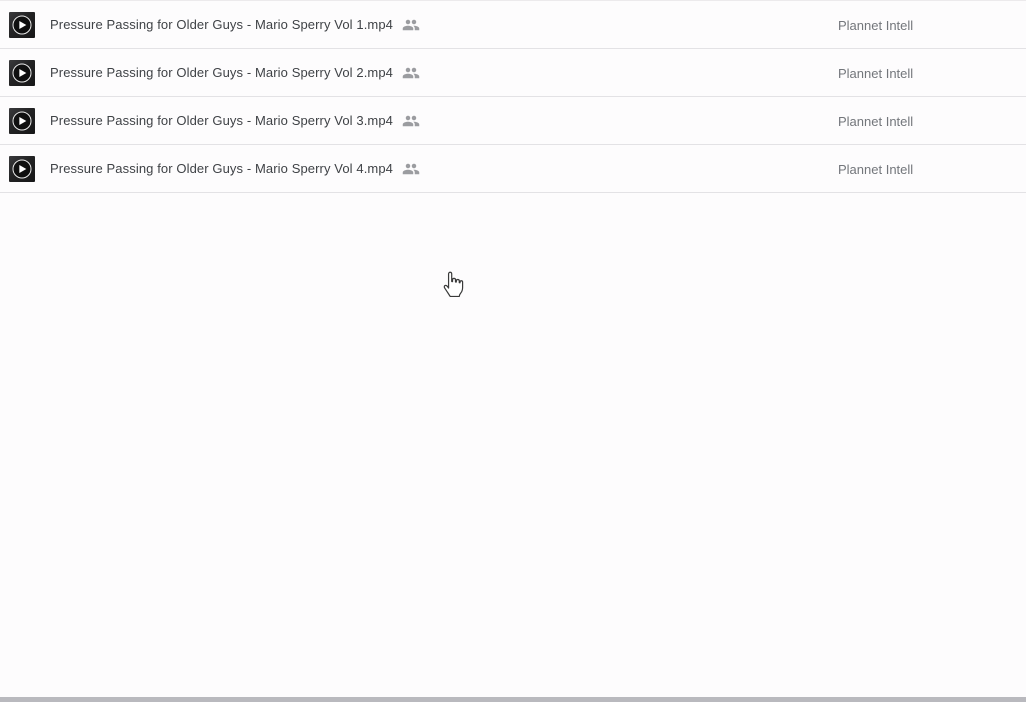  I want to click on bottom-scrollbar, so click(513, 699).